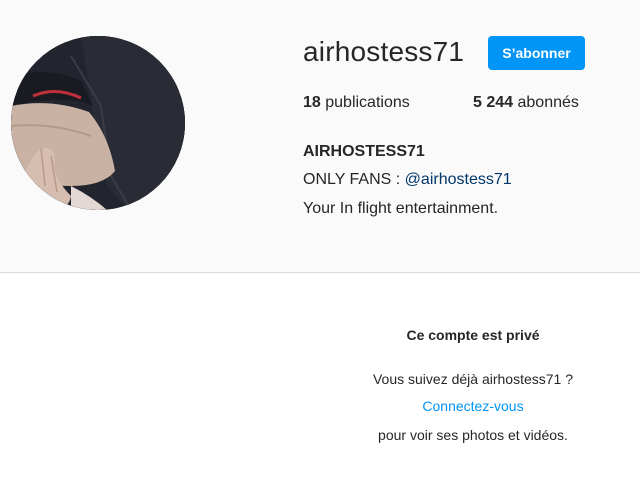 This screenshot has height=480, width=640. What do you see at coordinates (384, 51) in the screenshot?
I see `profile-username: airhostess71` at bounding box center [384, 51].